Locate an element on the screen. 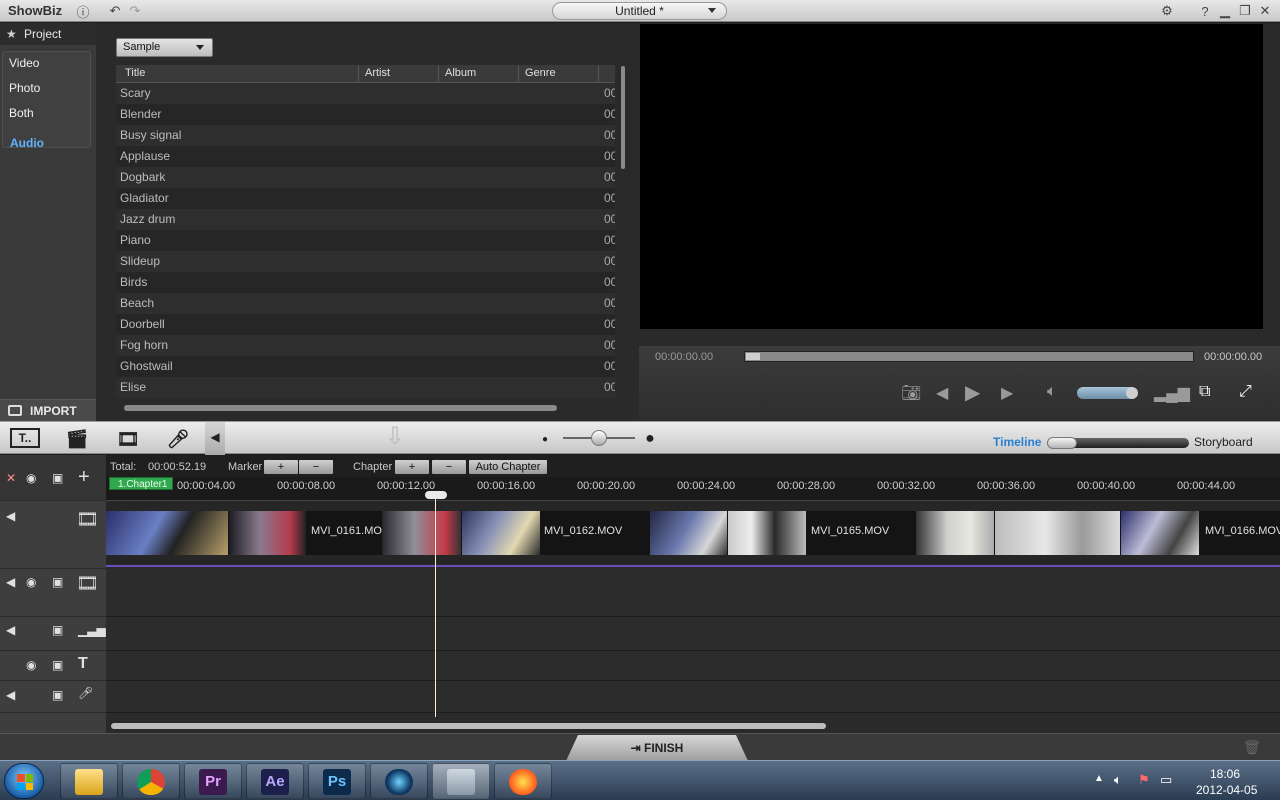 This screenshot has width=1280, height=800. volume-slider is located at coordinates (1107, 393).